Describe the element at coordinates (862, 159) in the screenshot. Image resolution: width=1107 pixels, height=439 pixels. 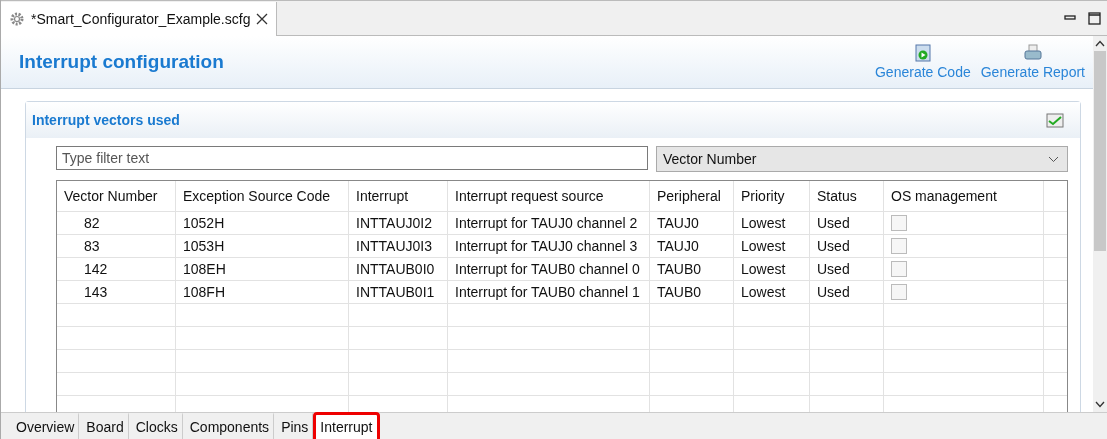
I see `sort-dropdown: Vector Number` at that location.